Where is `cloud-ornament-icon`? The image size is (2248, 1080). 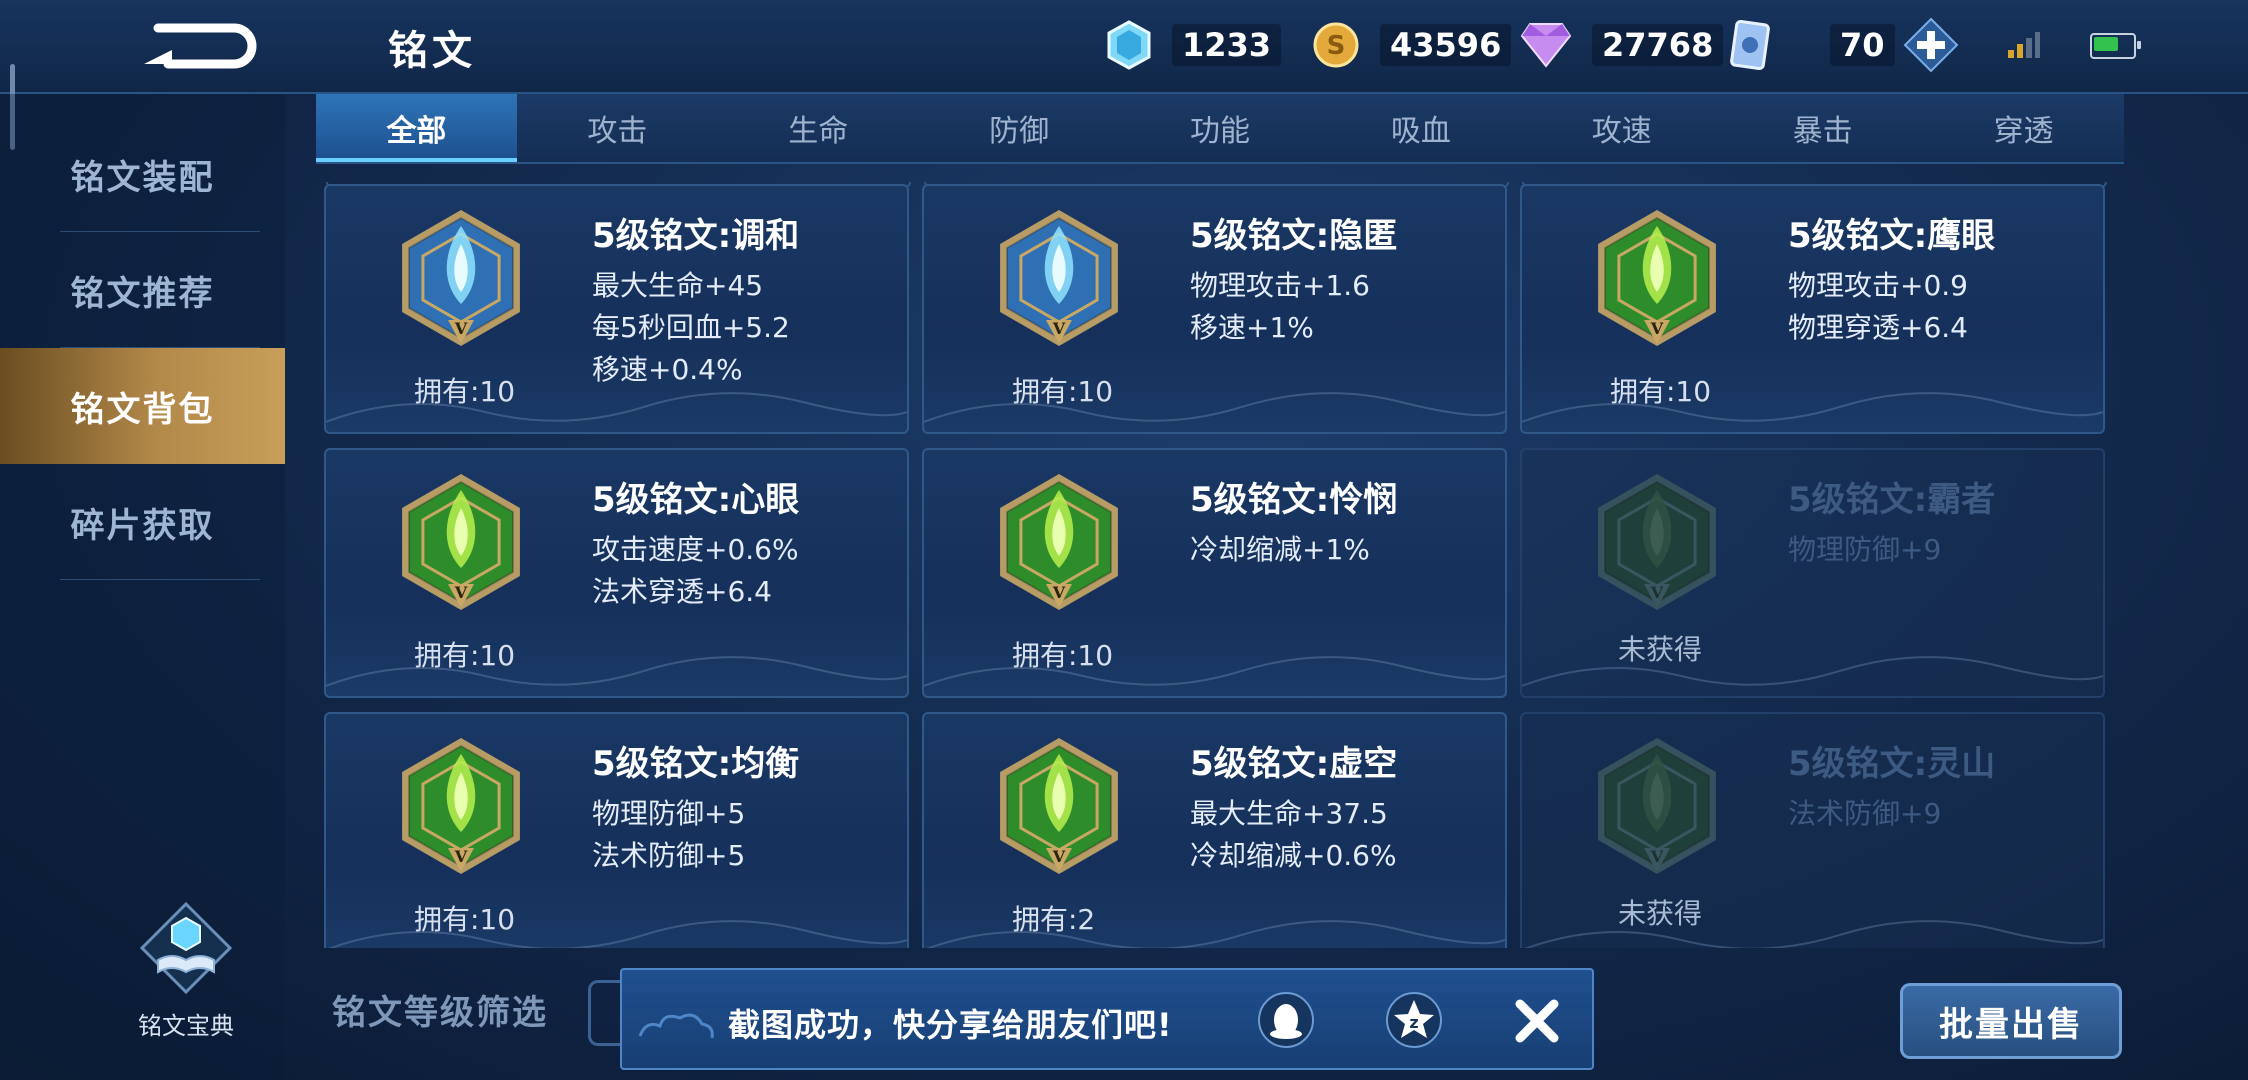
cloud-ornament-icon is located at coordinates (676, 1026).